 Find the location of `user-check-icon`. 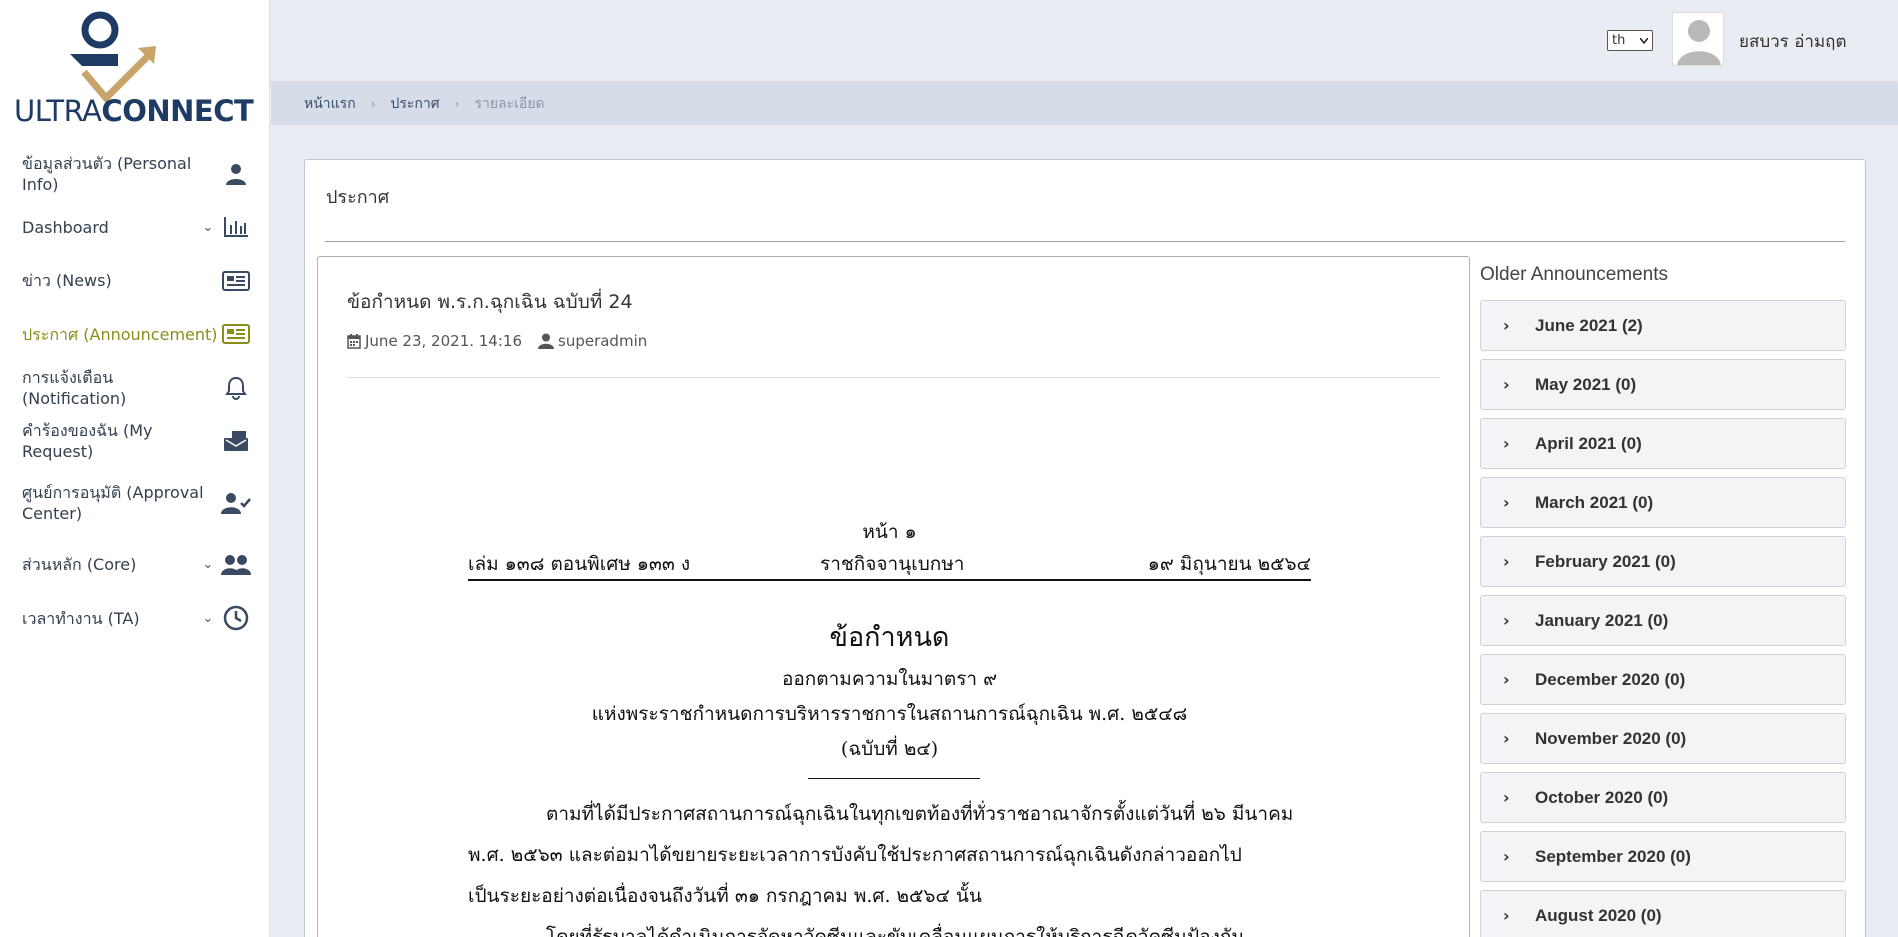

user-check-icon is located at coordinates (236, 503).